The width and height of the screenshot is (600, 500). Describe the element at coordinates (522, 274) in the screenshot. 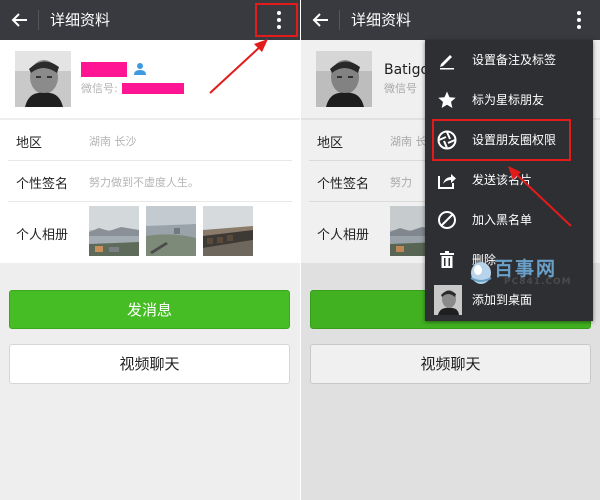

I see `watermark: 百事网 PC841.COM` at that location.